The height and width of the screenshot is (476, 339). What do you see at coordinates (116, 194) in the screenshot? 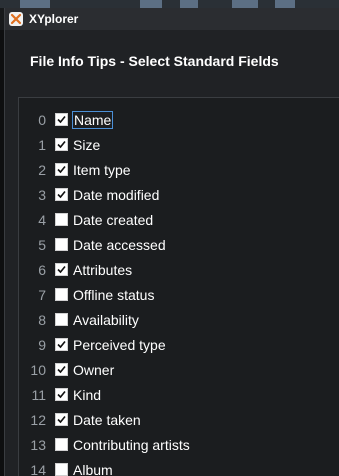
I see `field-label: Date modified` at bounding box center [116, 194].